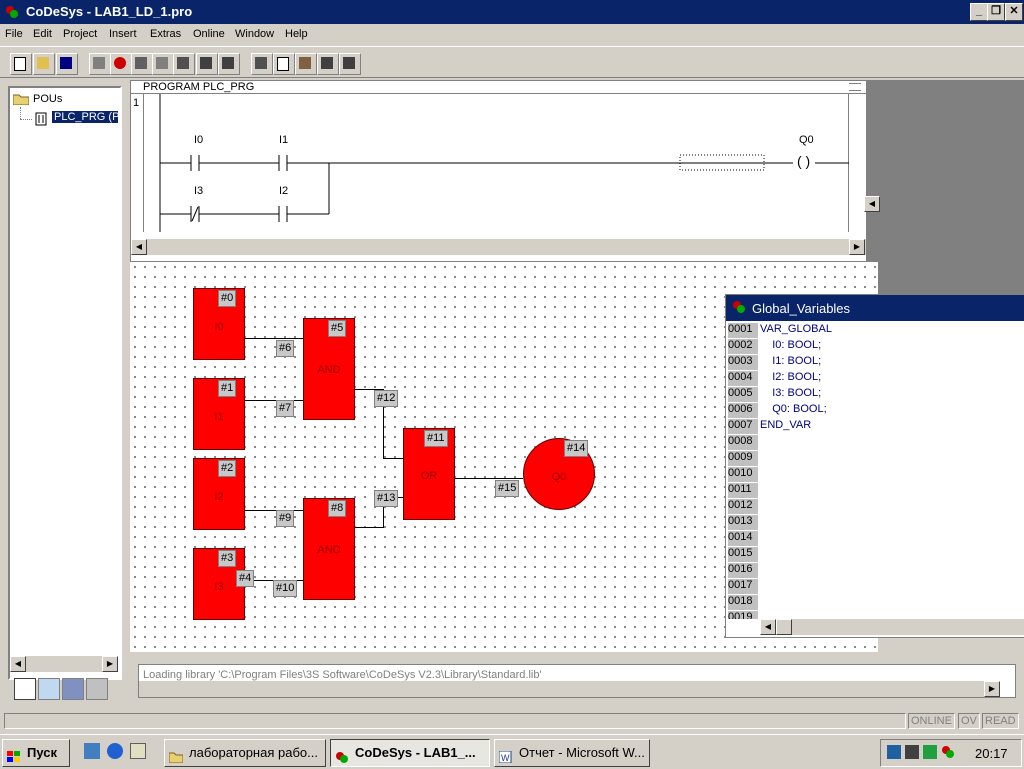 This screenshot has width=1024, height=769. What do you see at coordinates (892, 627) in the screenshot?
I see `gv-hscroll: ◀` at bounding box center [892, 627].